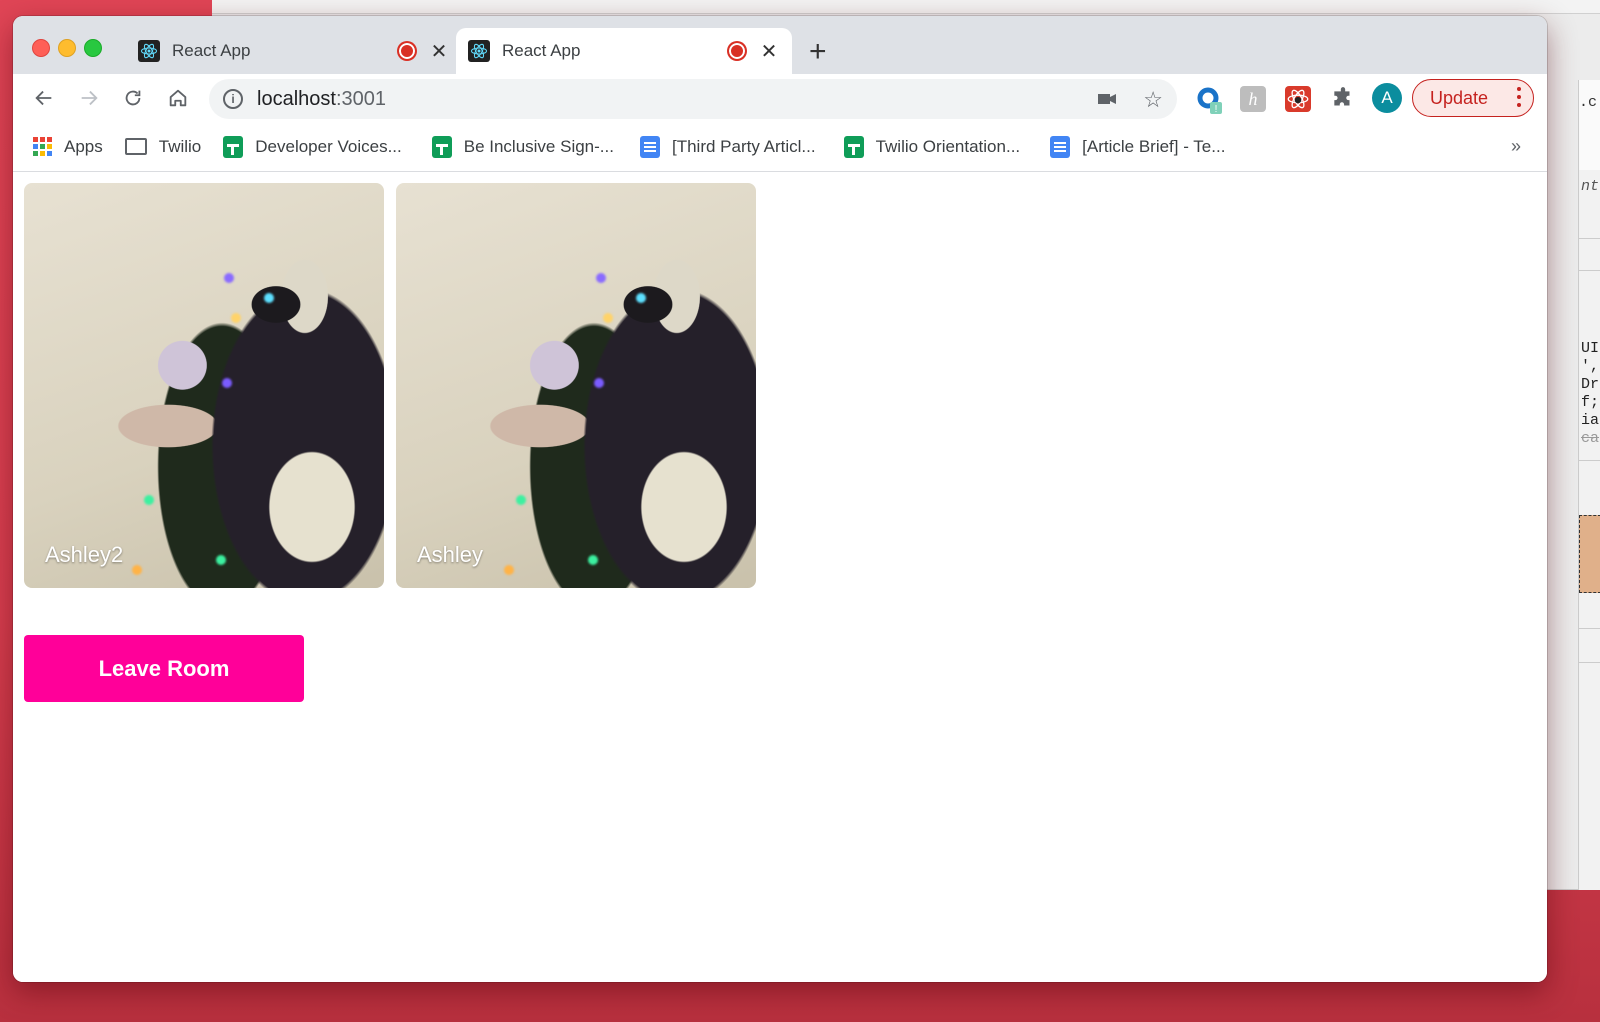 The height and width of the screenshot is (1022, 1600). I want to click on new-tab-button: +, so click(818, 52).